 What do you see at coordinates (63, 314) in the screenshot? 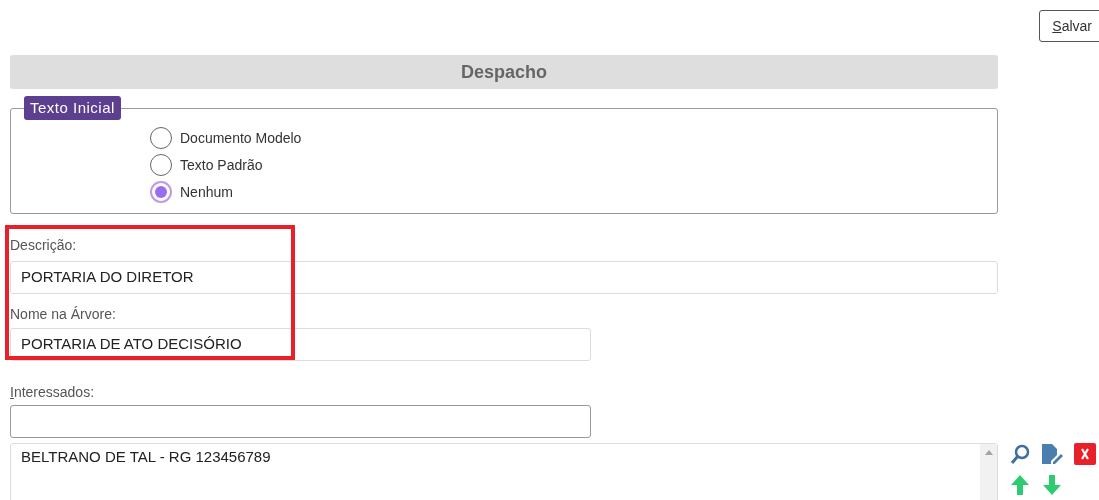
I see `field-label: Nome na Árvore:` at bounding box center [63, 314].